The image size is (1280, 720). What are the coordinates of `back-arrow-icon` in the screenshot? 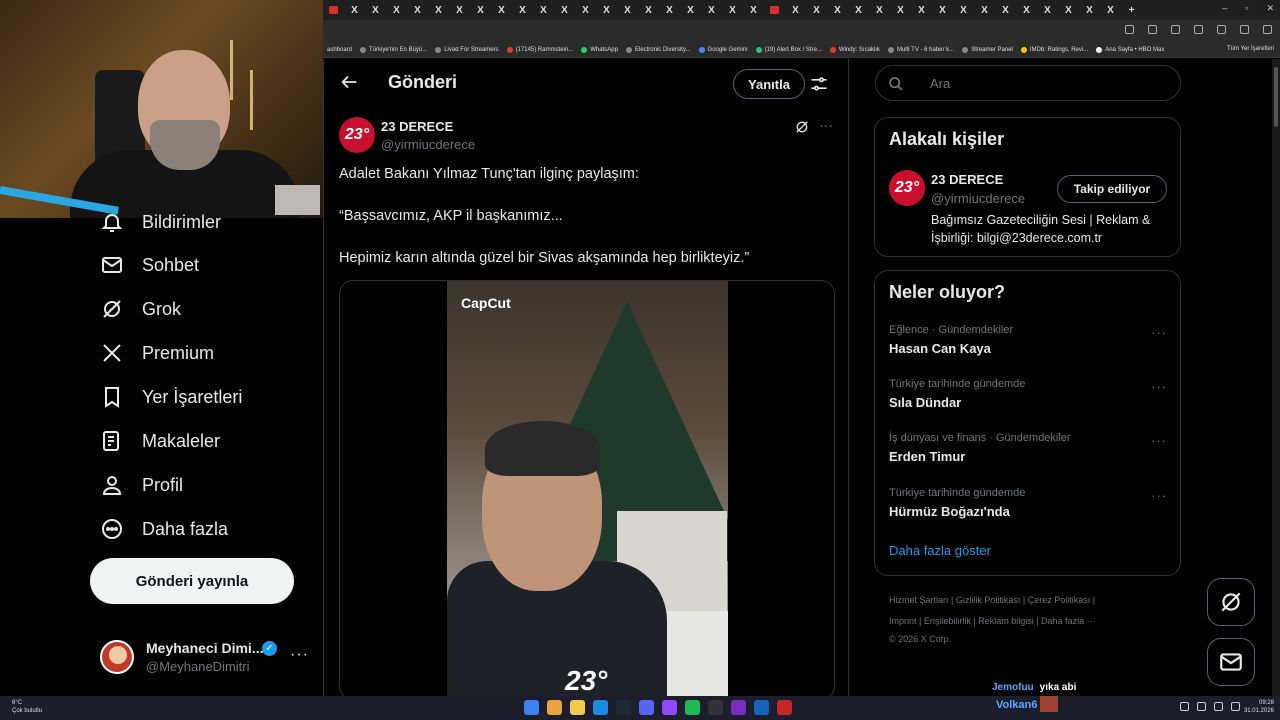 It's located at (349, 82).